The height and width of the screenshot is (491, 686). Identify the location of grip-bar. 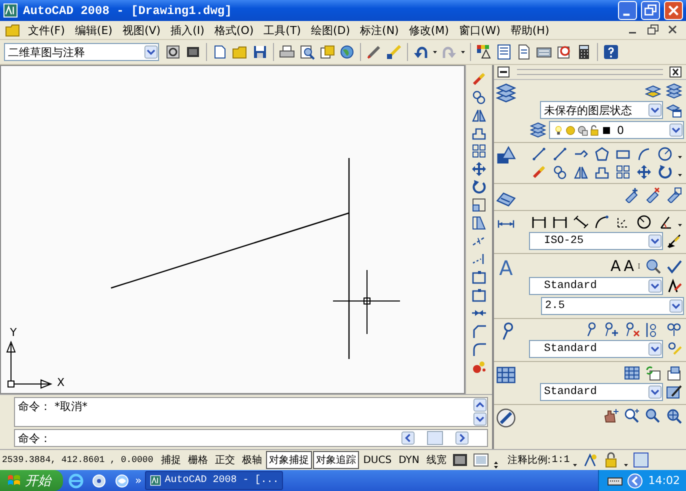
(590, 72).